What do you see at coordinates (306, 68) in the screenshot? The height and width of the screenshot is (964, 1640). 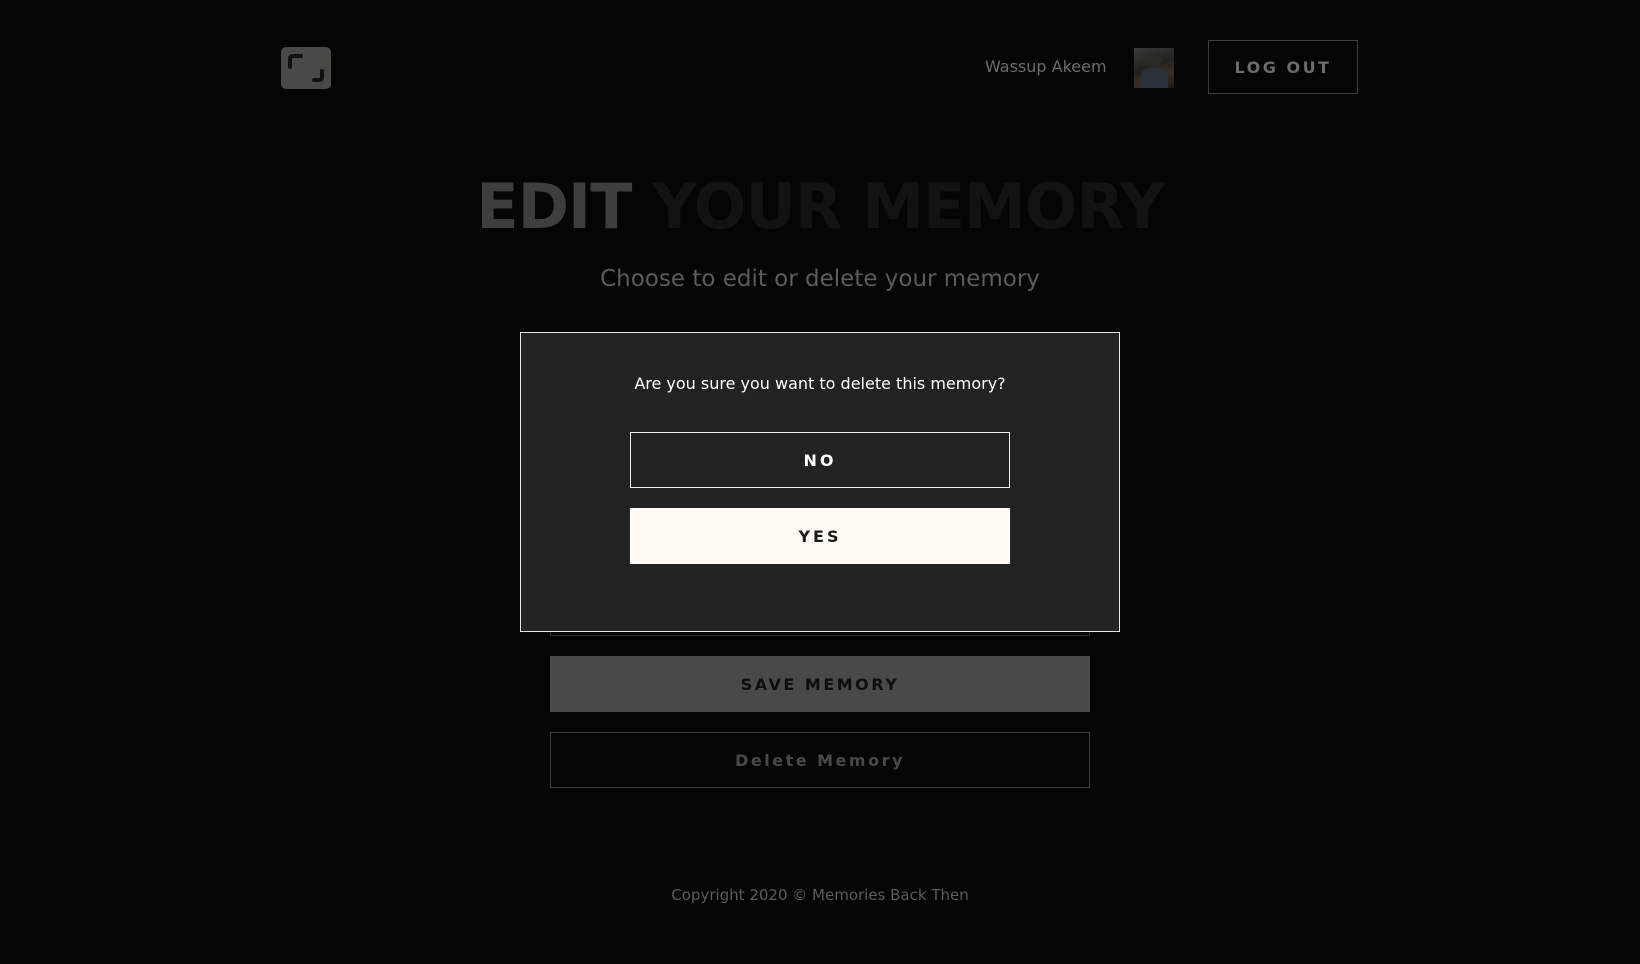 I see `app-logo-icon` at bounding box center [306, 68].